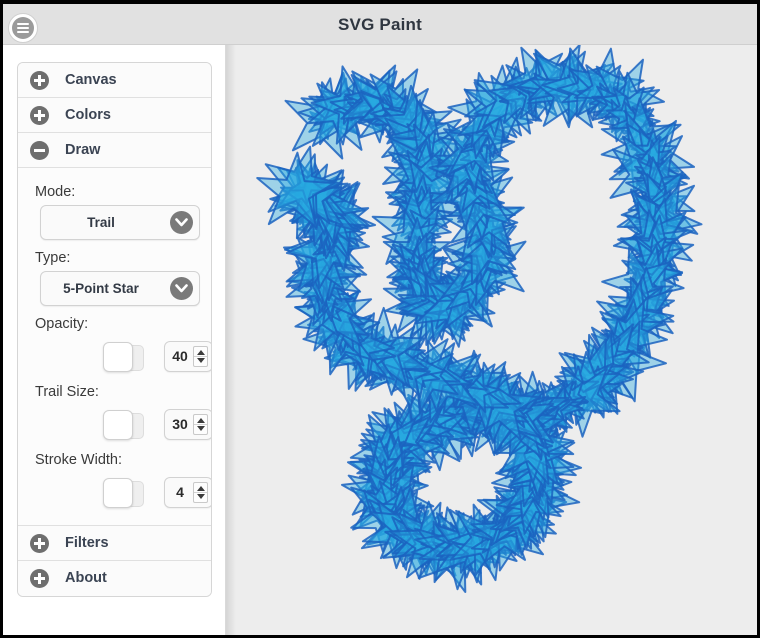  I want to click on trail-size-stepper: 30, so click(187, 424).